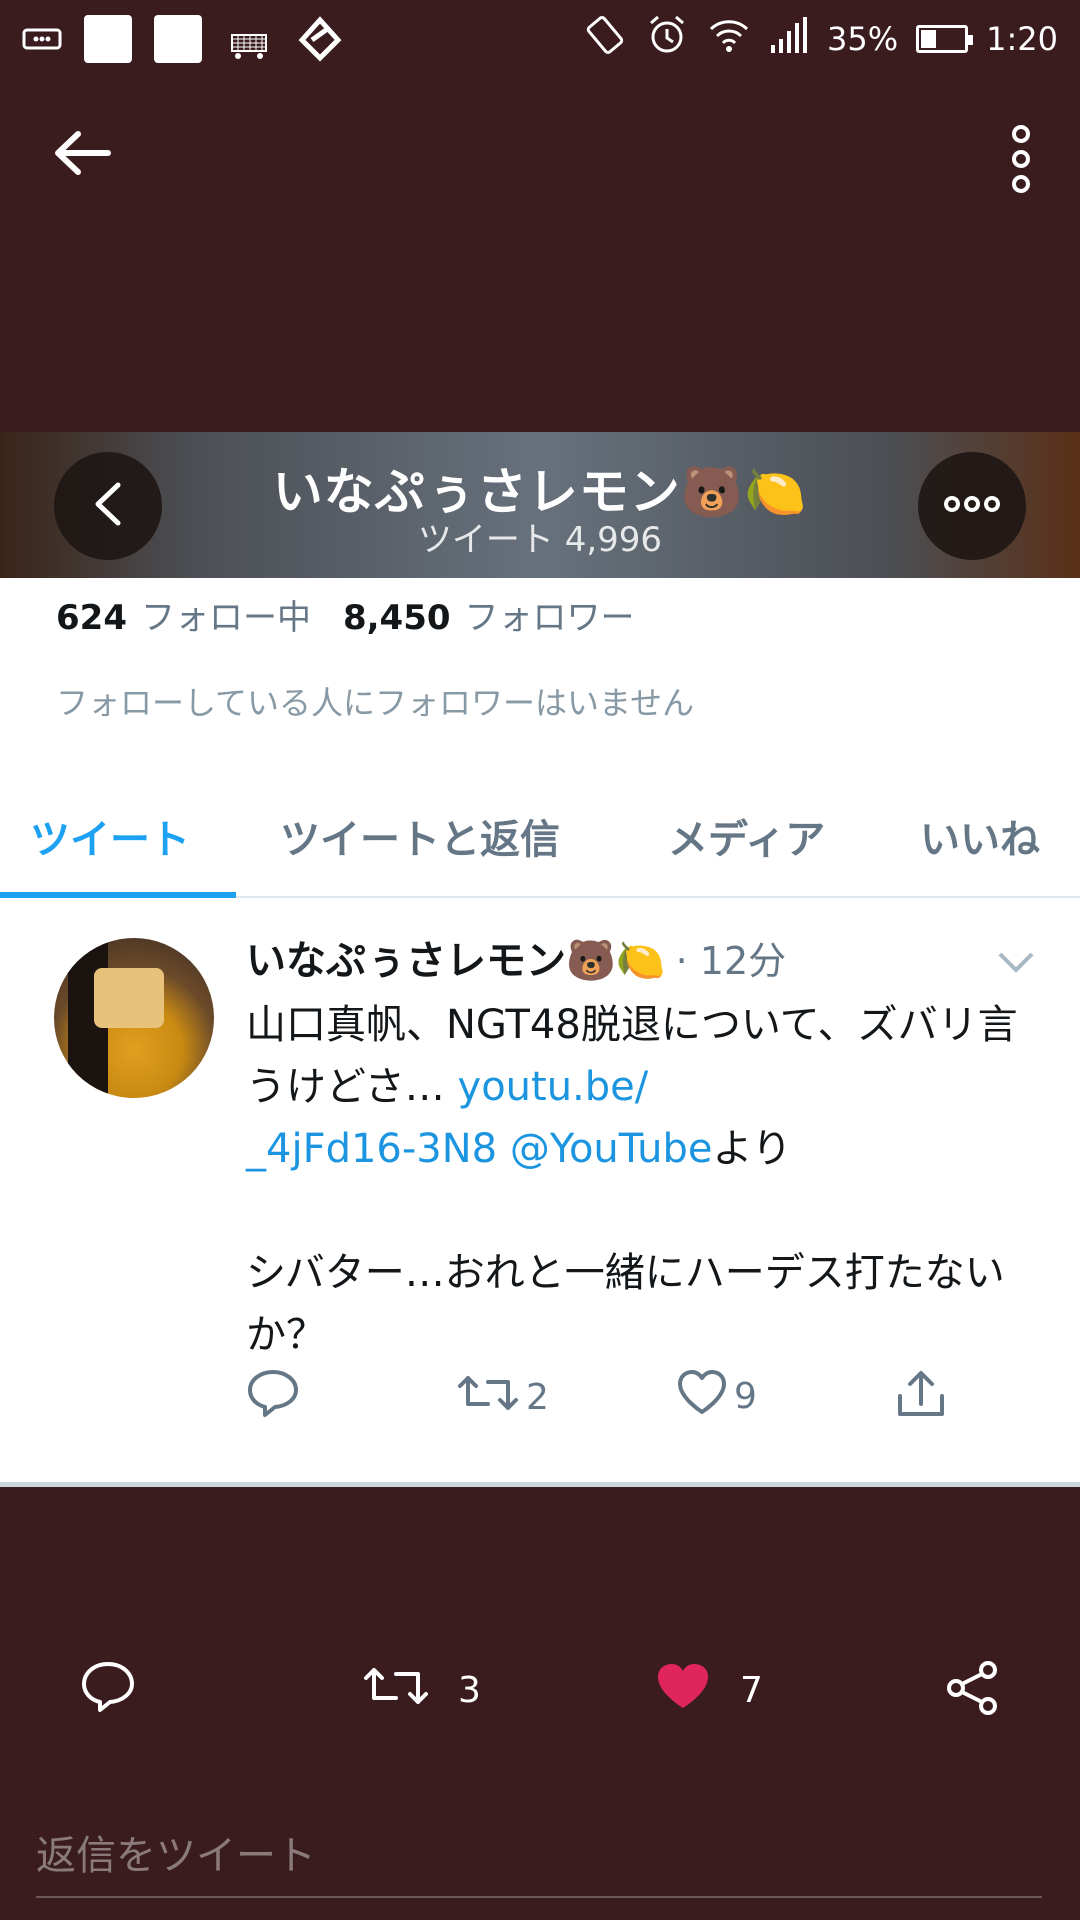  Describe the element at coordinates (1016, 962) in the screenshot. I see `chevron-down-icon` at that location.